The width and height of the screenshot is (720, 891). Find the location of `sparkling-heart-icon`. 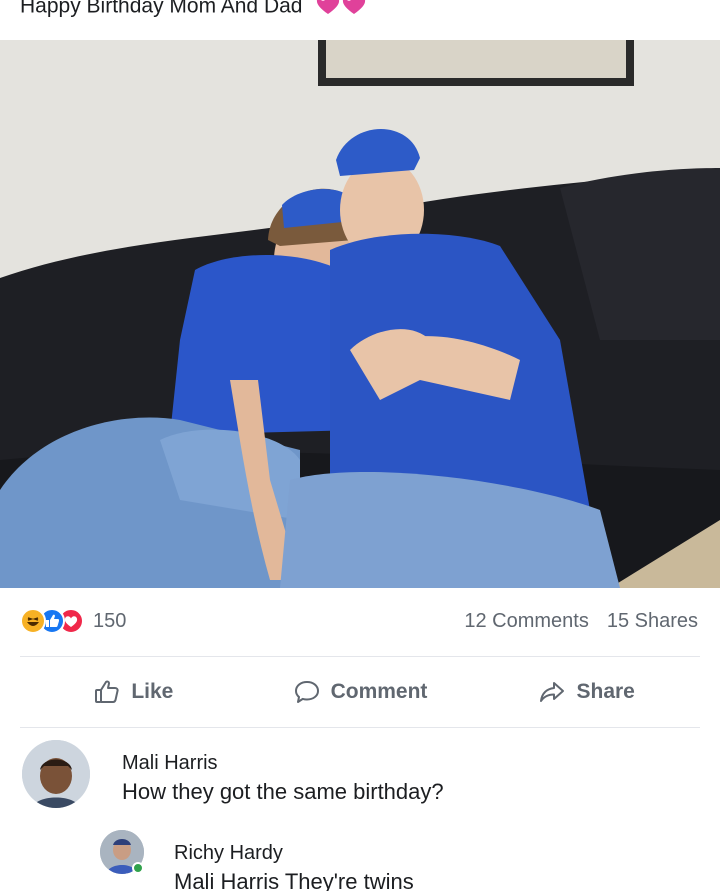

sparkling-heart-icon is located at coordinates (343, 11).